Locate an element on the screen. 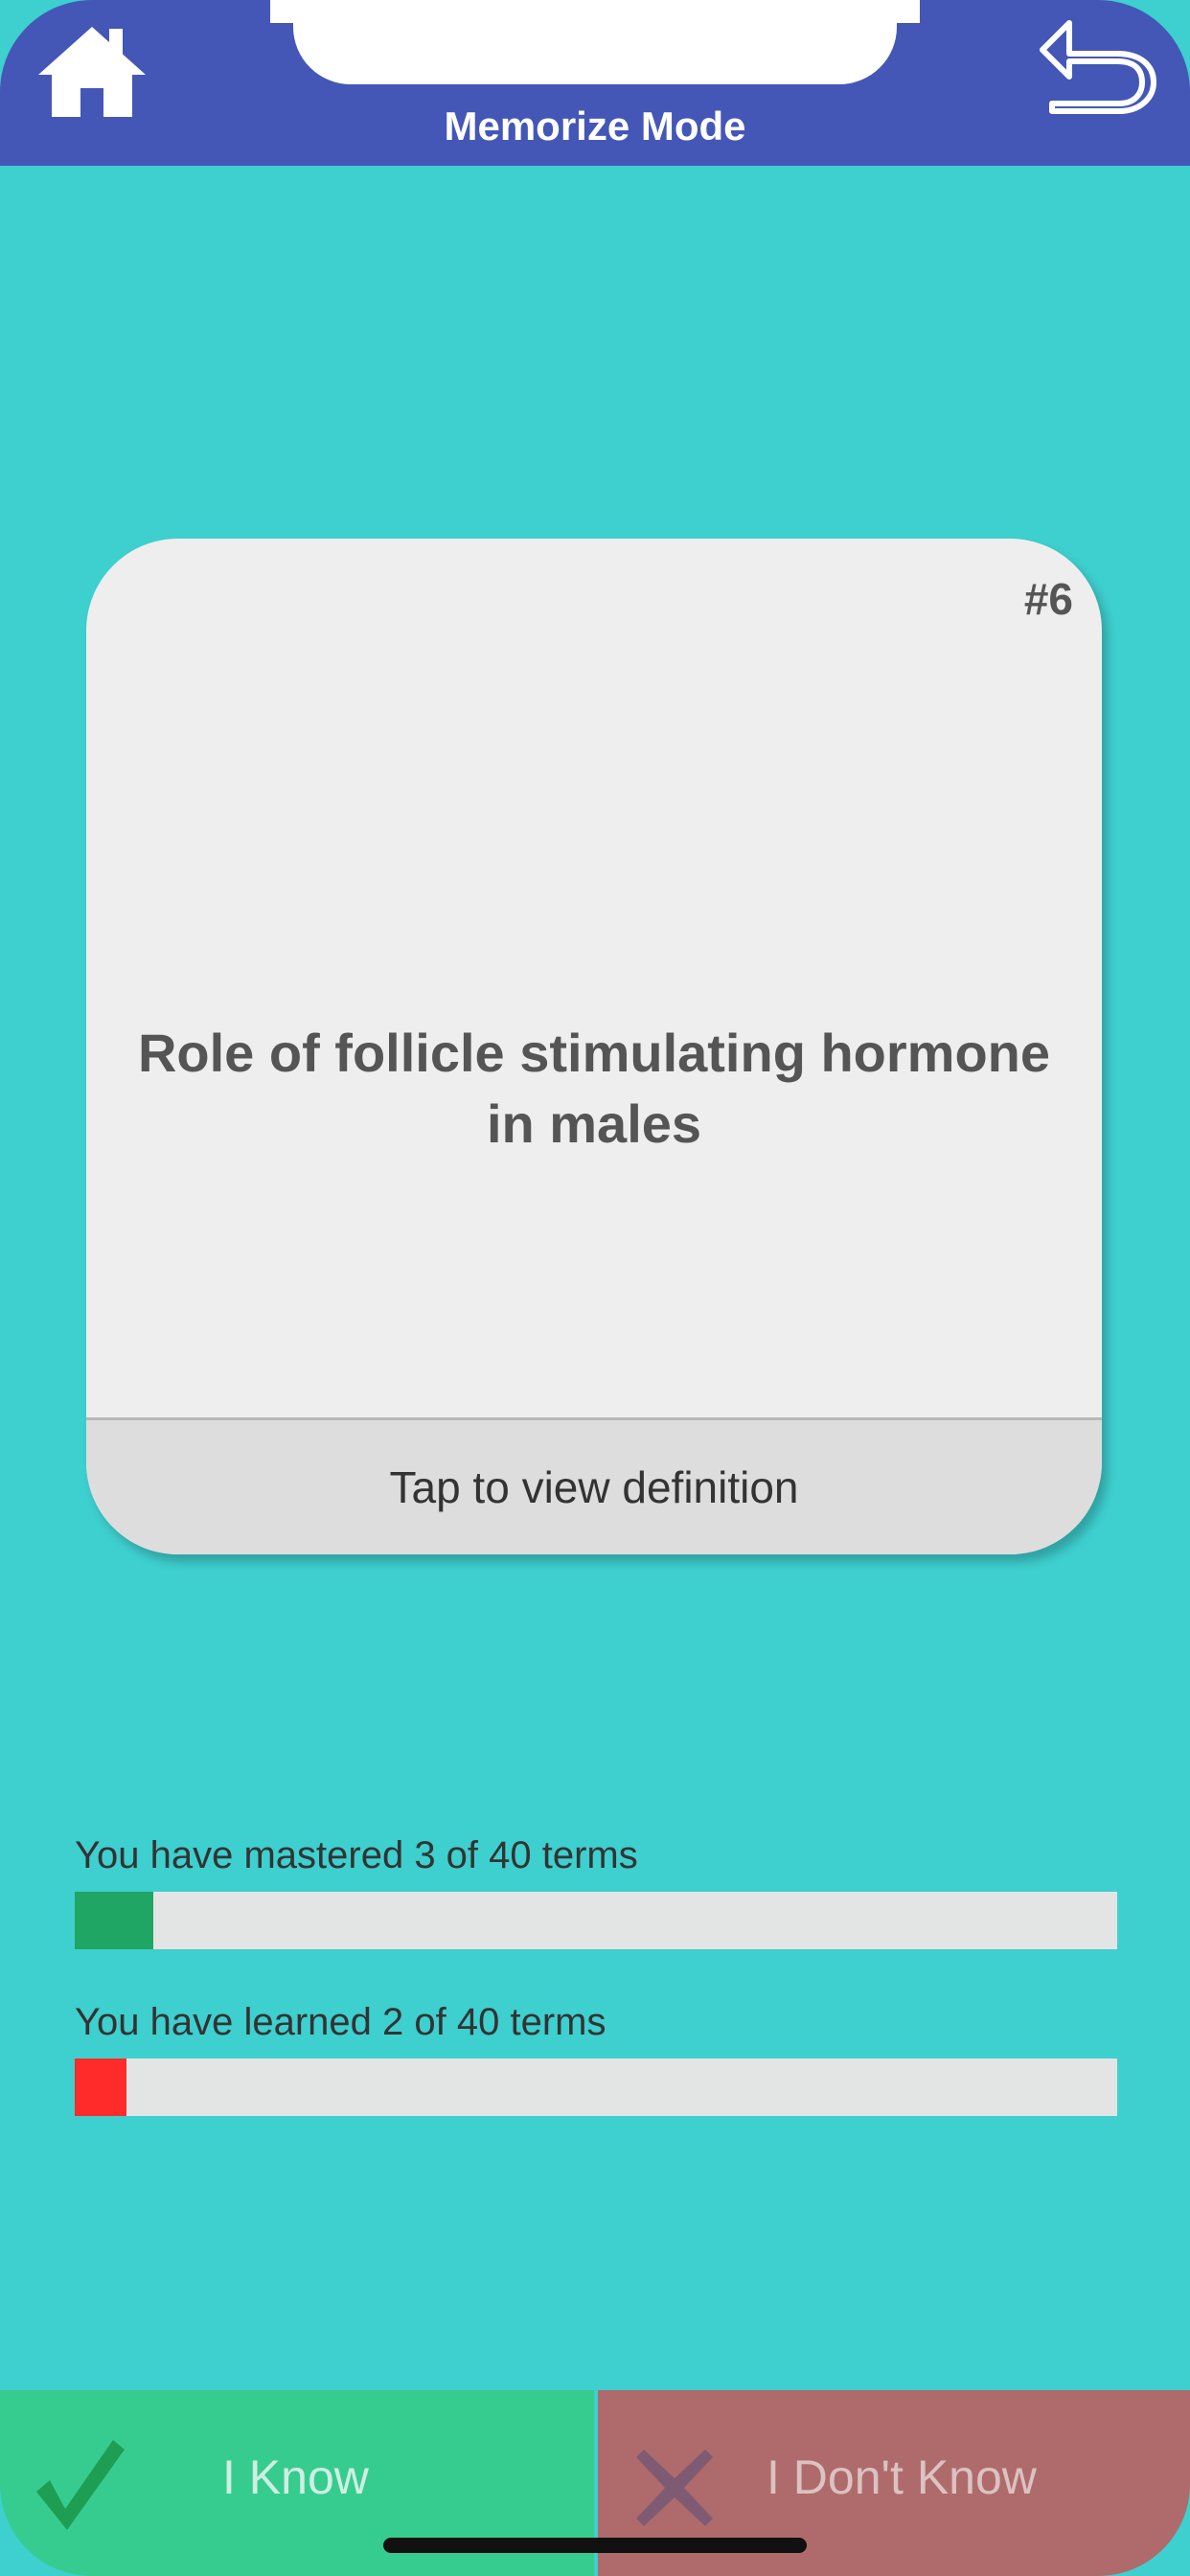 This screenshot has width=1190, height=2576. i-know-label: I Know is located at coordinates (295, 2477).